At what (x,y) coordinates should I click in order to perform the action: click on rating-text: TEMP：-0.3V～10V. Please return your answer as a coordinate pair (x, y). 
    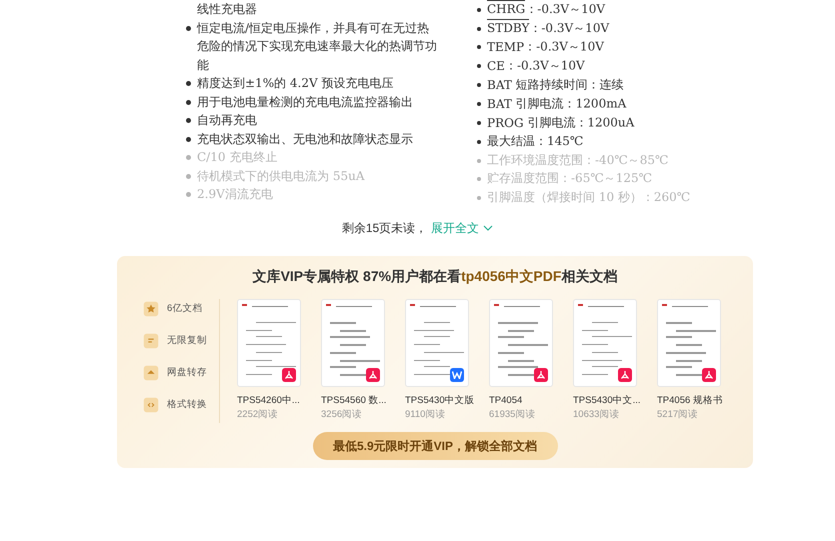
    Looking at the image, I should click on (545, 47).